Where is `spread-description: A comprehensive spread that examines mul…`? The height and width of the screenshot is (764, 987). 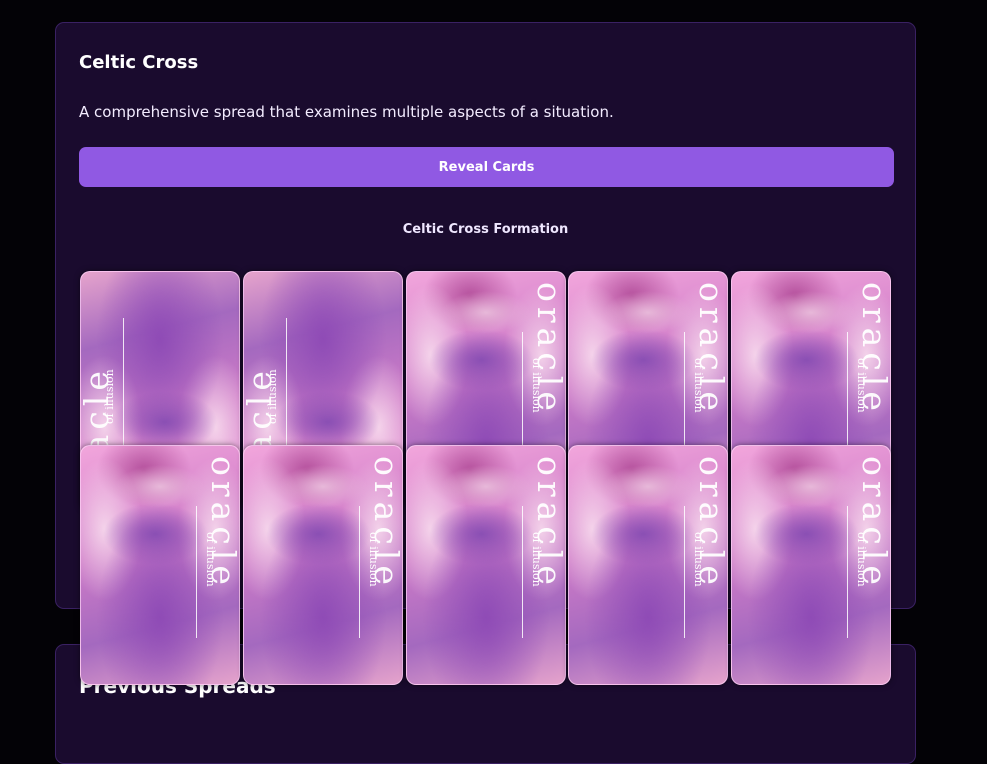 spread-description: A comprehensive spread that examines mul… is located at coordinates (346, 112).